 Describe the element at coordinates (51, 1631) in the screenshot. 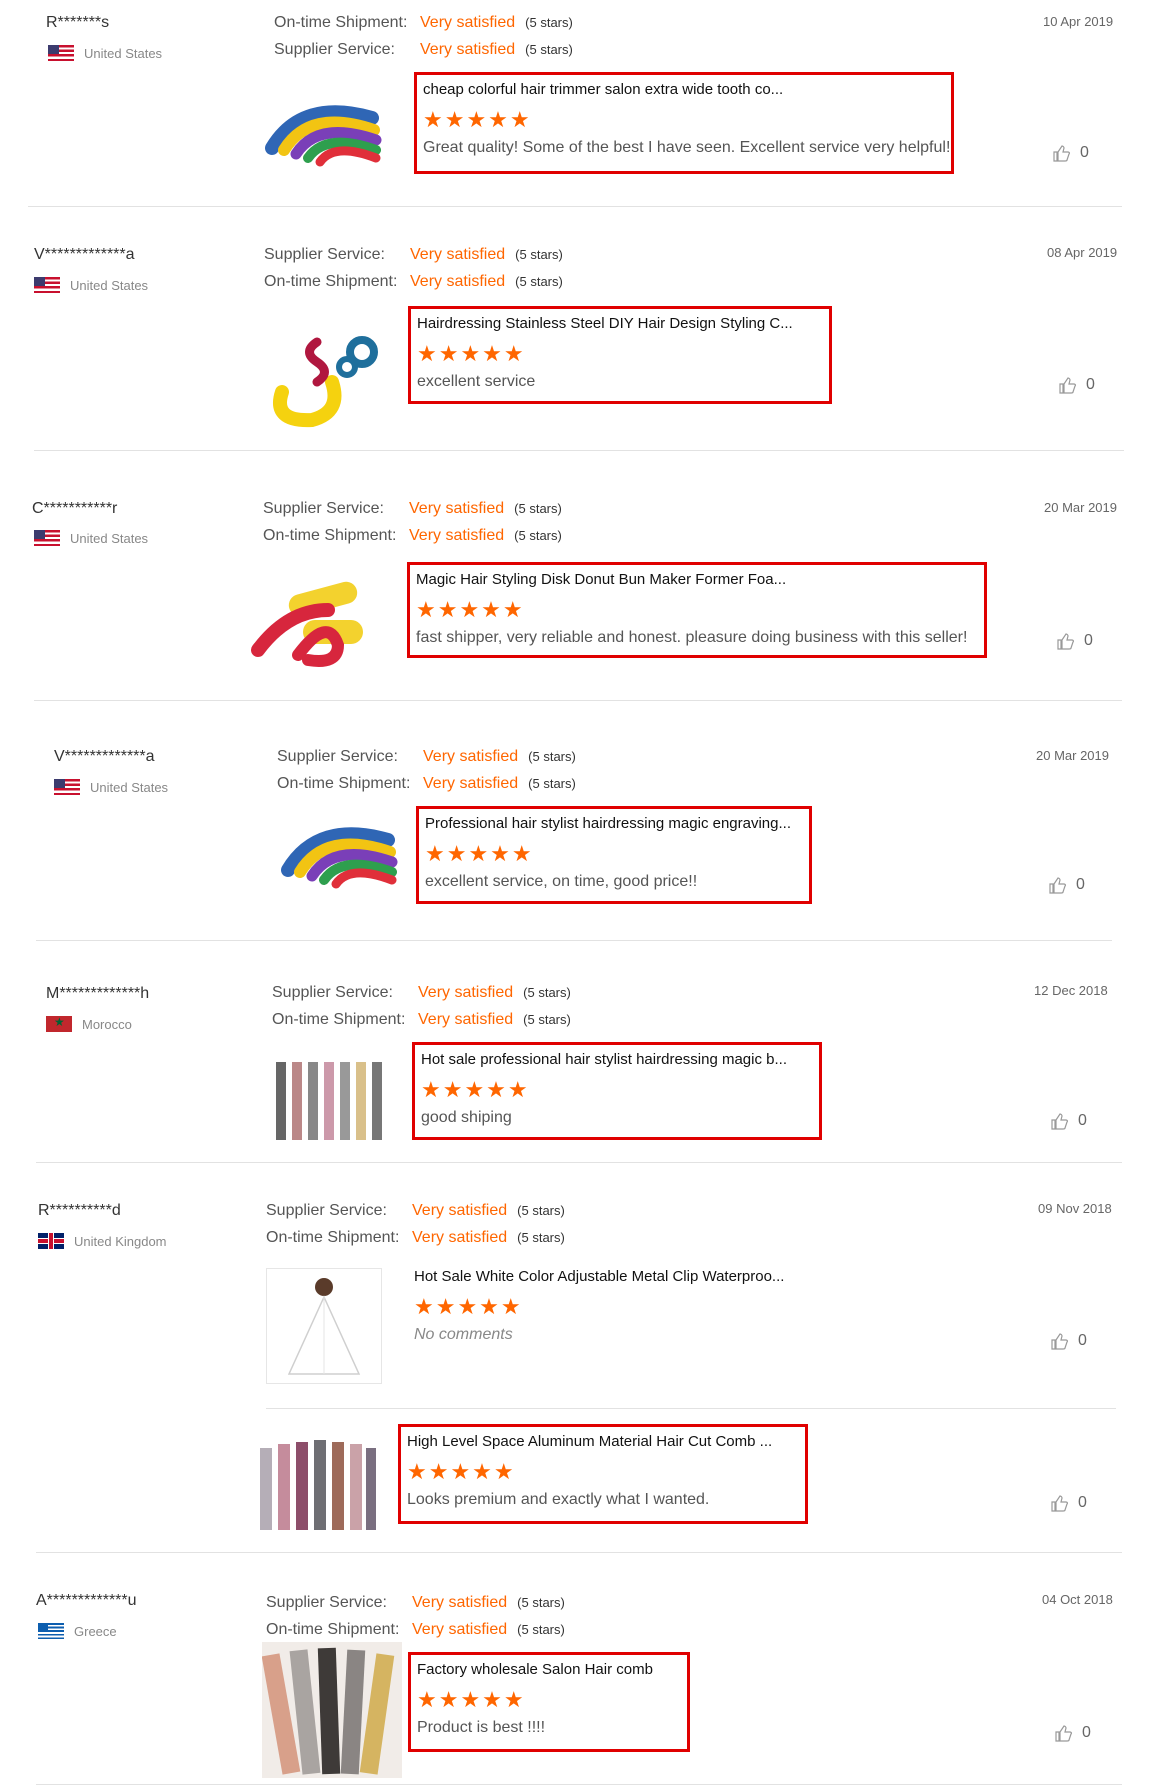

I see `greece-flag-icon` at that location.